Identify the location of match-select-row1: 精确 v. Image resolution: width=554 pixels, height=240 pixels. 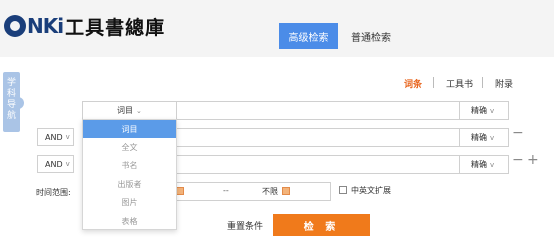
(484, 110).